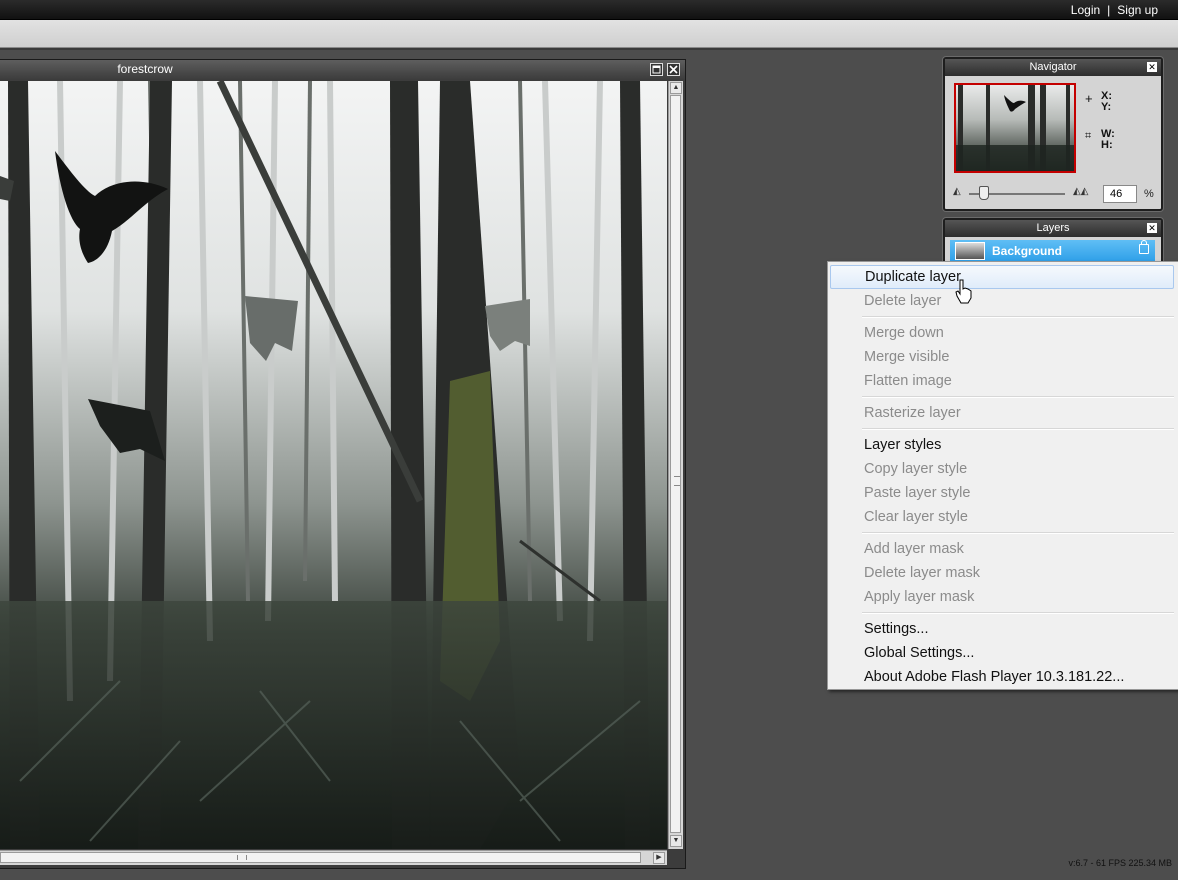  I want to click on navigator-panel: Navigator ✕ + X: Y: ⌗ W: H: ◭ ◭◭ 46 %, so click(1053, 134).